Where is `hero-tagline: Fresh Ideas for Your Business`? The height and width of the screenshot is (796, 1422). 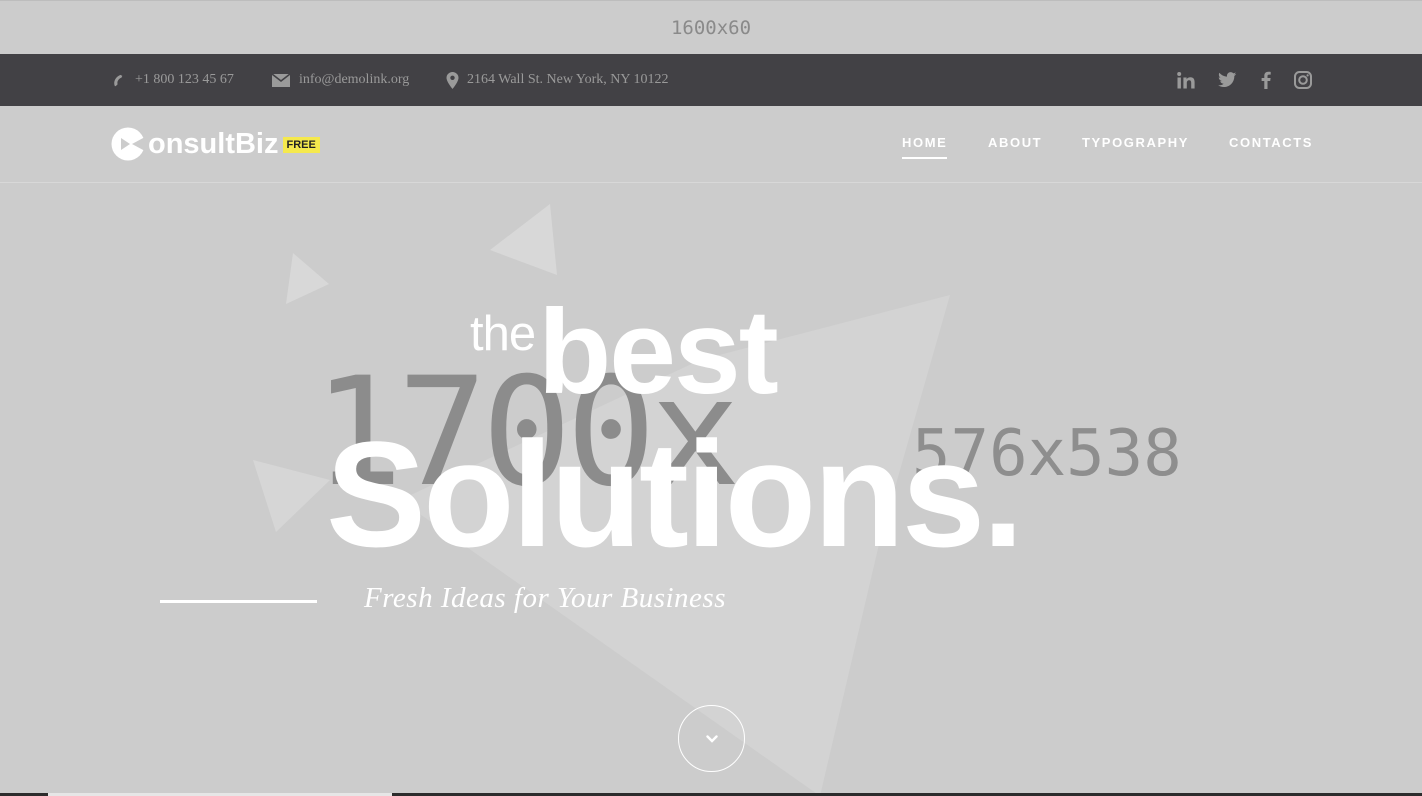 hero-tagline: Fresh Ideas for Your Business is located at coordinates (545, 598).